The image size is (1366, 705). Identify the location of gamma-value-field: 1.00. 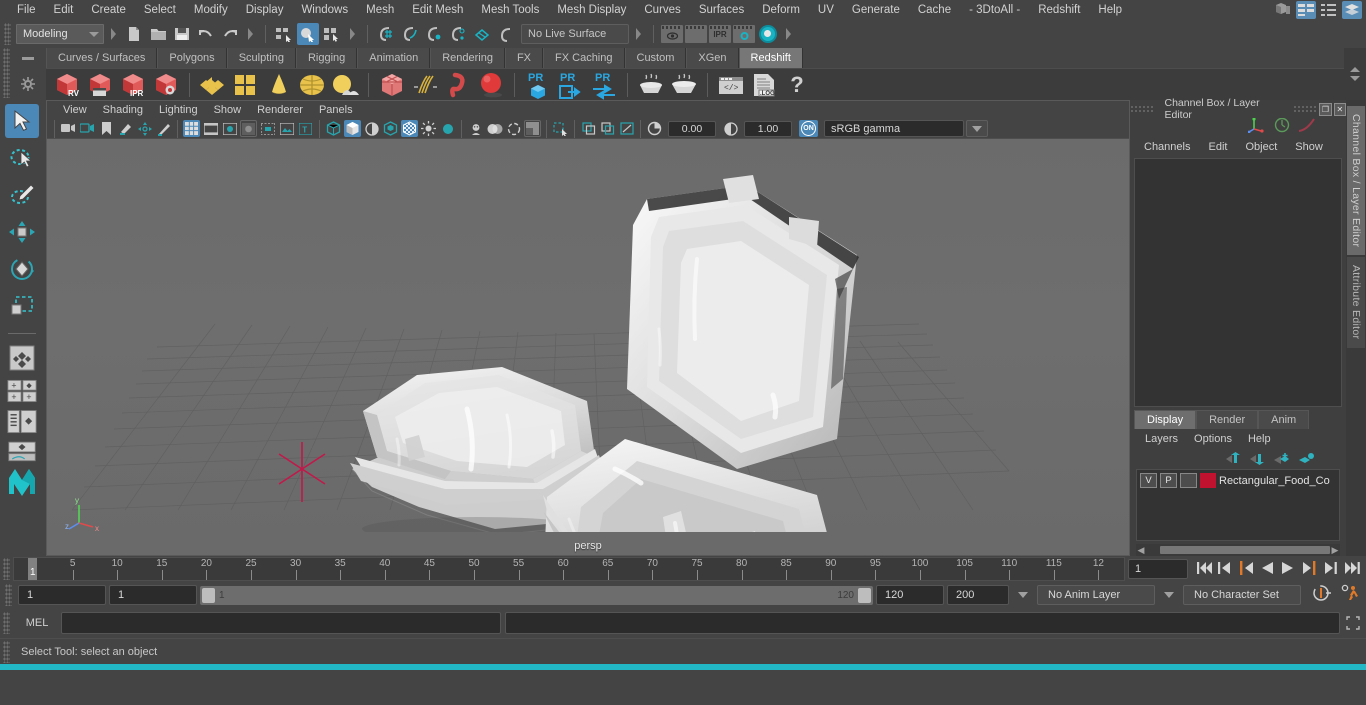
(768, 128).